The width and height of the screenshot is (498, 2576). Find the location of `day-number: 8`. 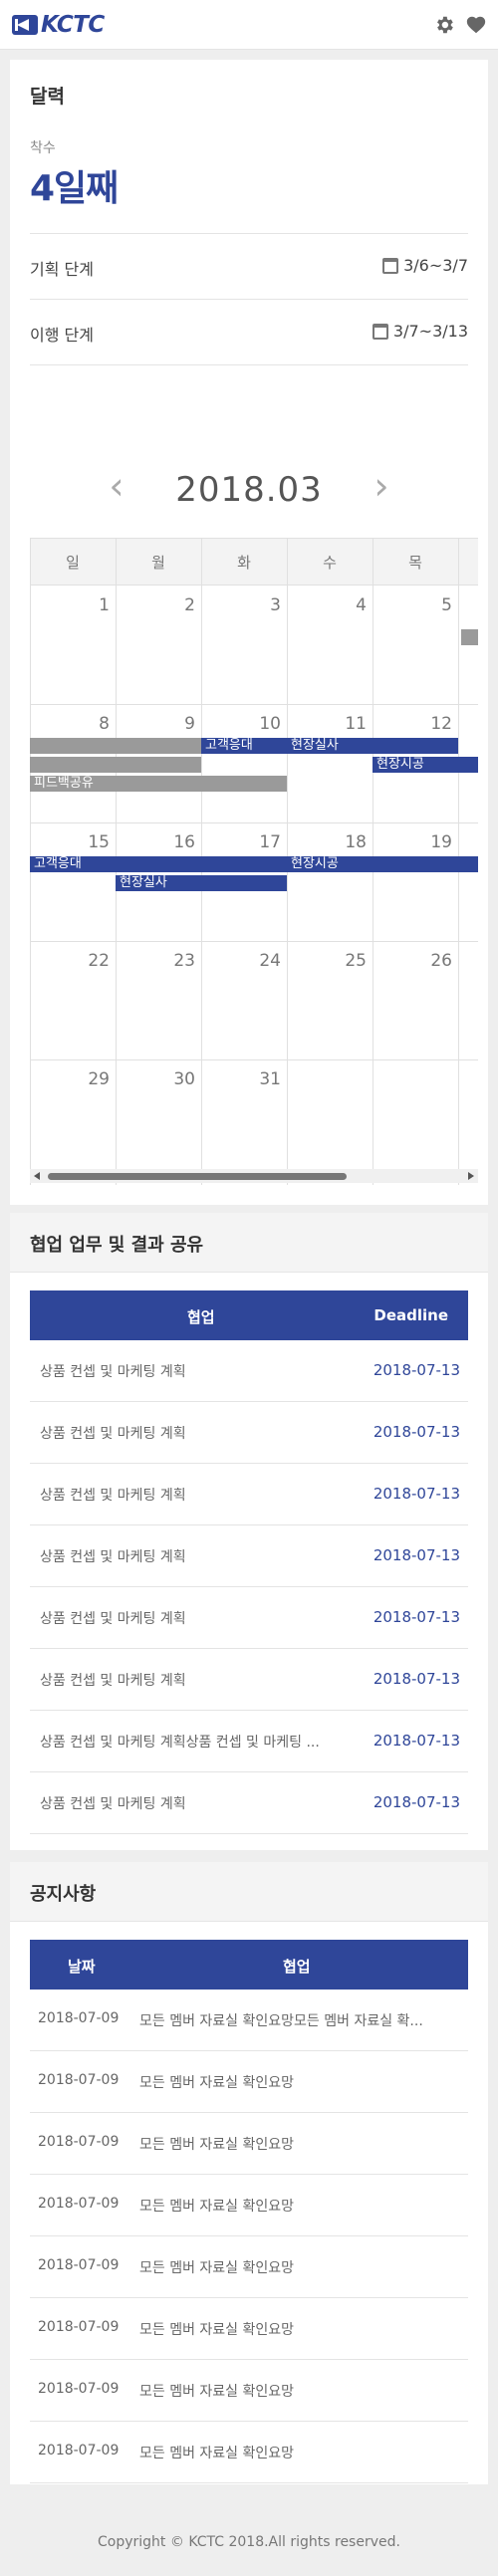

day-number: 8 is located at coordinates (70, 724).